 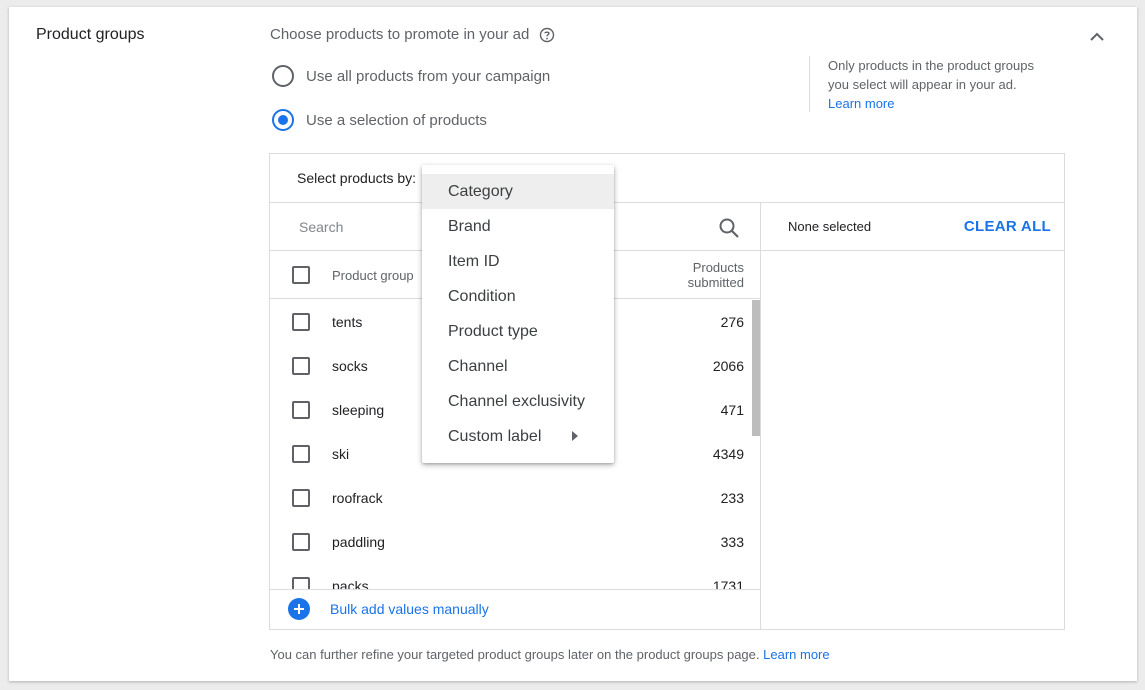 What do you see at coordinates (301, 275) in the screenshot?
I see `select-all-checkbox` at bounding box center [301, 275].